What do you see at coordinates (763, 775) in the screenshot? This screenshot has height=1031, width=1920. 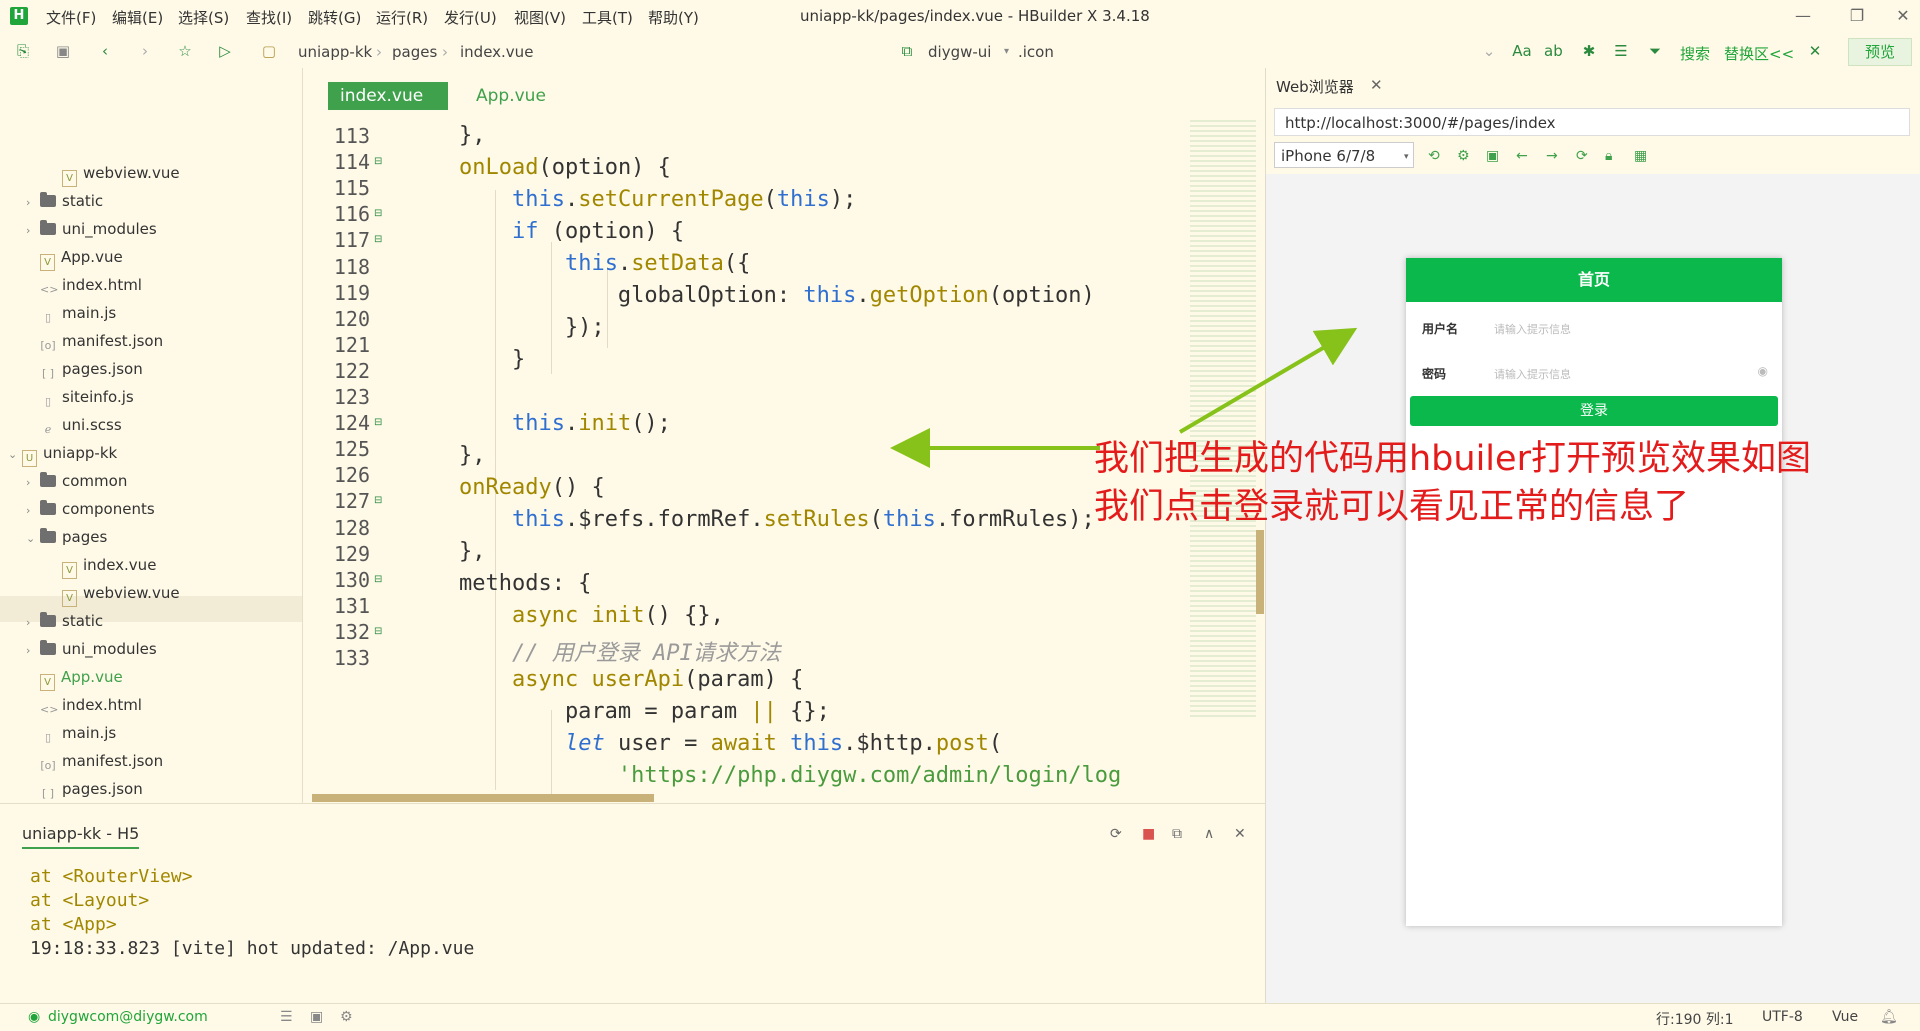 I see `code-line: 'https://php.diygw.com/admin/login/log` at bounding box center [763, 775].